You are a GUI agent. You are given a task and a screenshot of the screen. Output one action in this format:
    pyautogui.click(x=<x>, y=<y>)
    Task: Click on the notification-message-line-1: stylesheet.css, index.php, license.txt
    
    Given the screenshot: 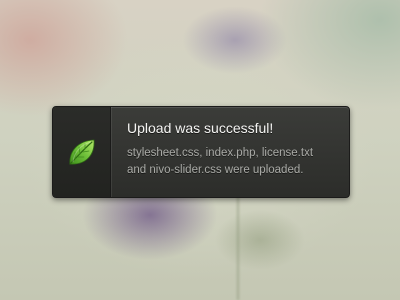 What is the action you would take?
    pyautogui.click(x=220, y=153)
    